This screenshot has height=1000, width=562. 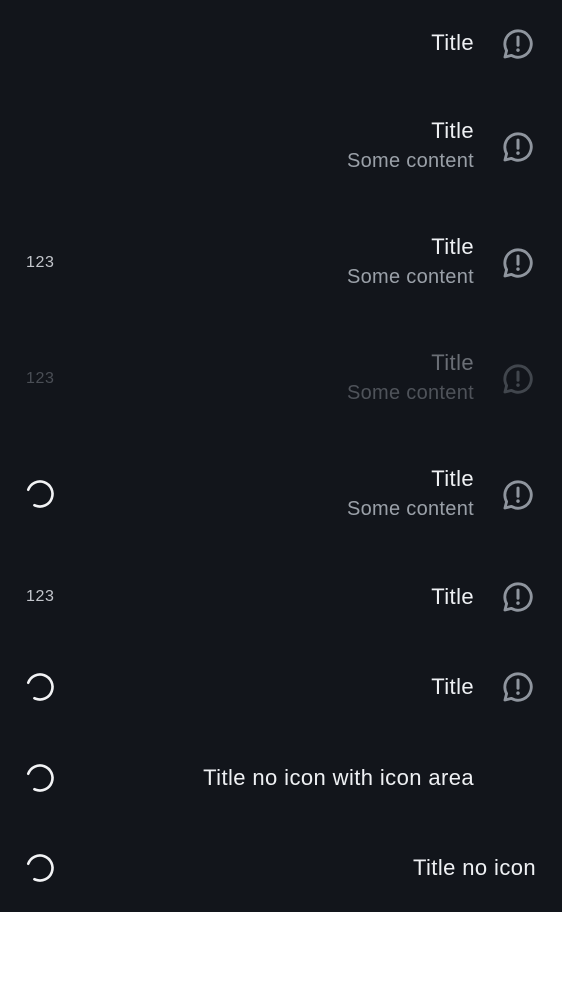 I want to click on list-item-disabled: 123 Title Some content, so click(x=281, y=378).